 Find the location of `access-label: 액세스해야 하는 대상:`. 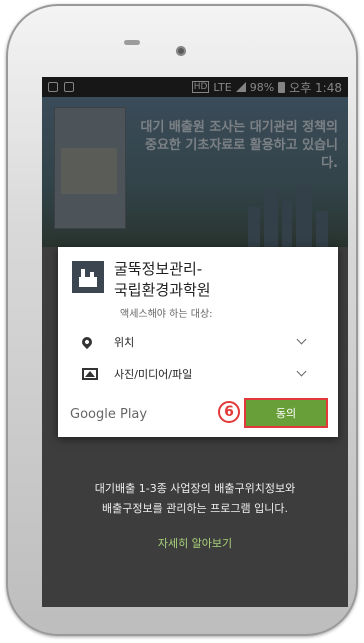

access-label: 액세스해야 하는 대상: is located at coordinates (166, 314).